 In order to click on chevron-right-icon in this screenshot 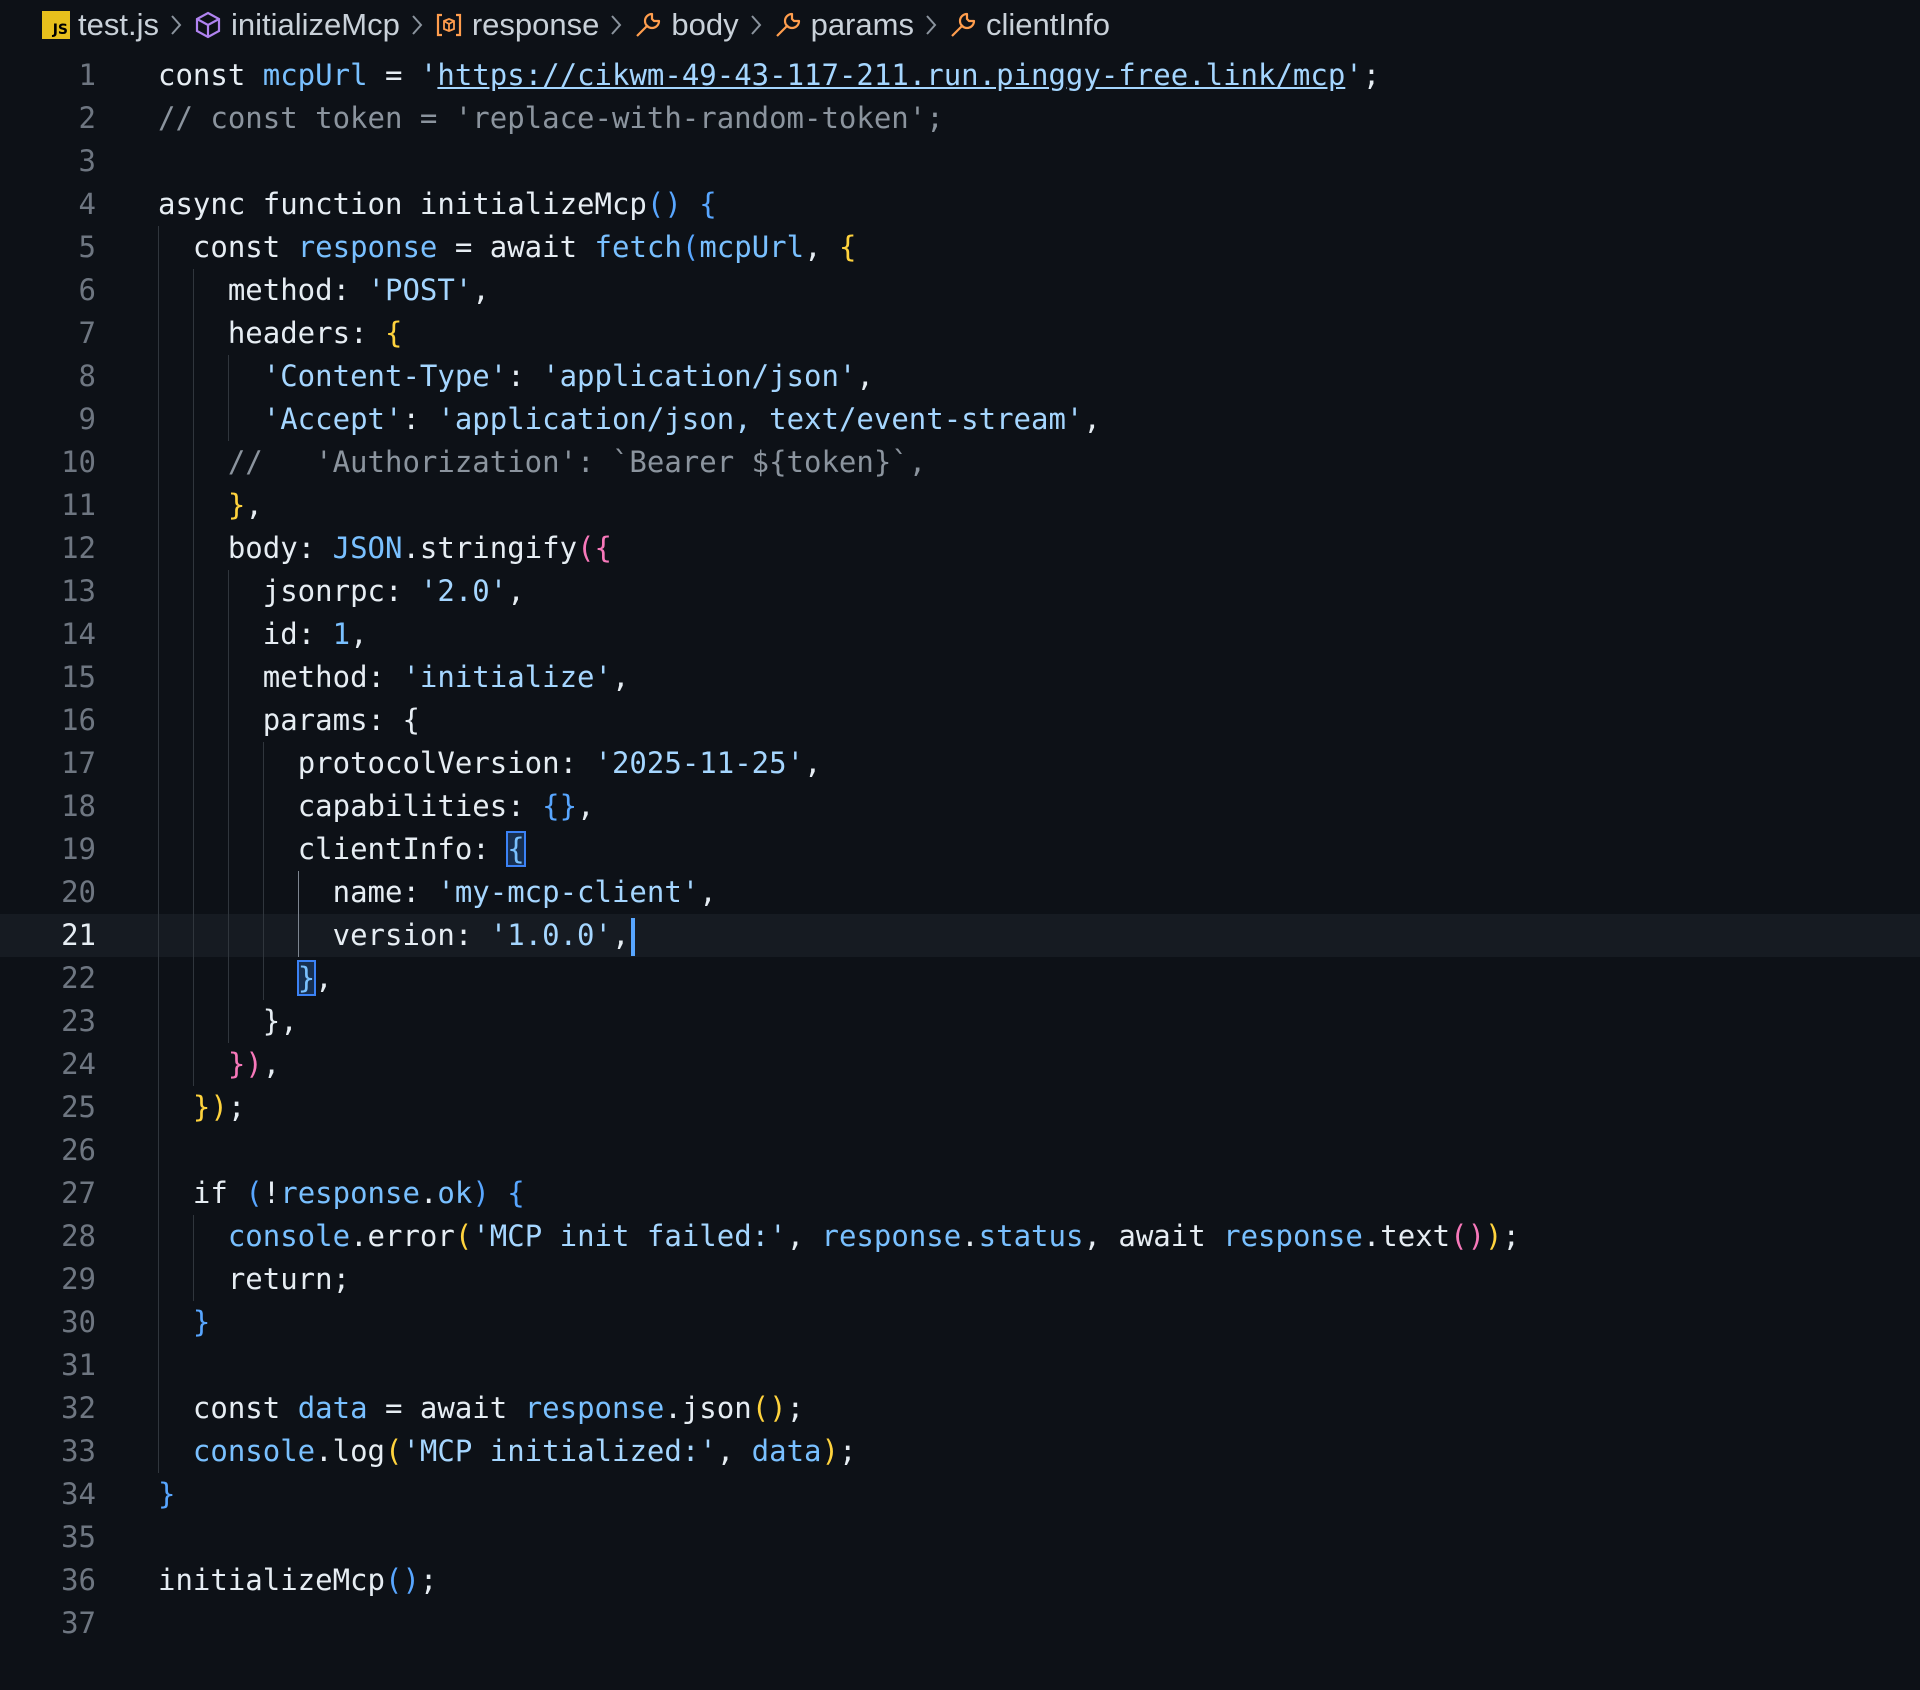, I will do `click(417, 25)`.